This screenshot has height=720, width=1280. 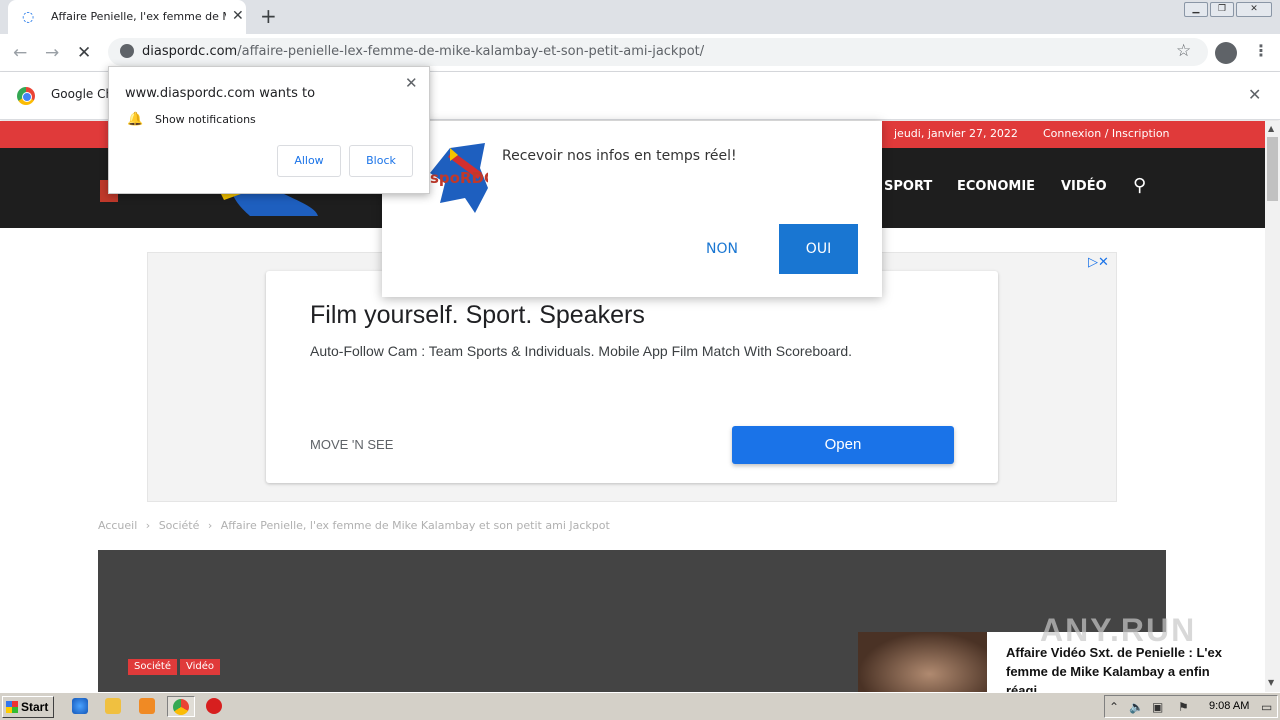 What do you see at coordinates (20, 53) in the screenshot?
I see `back-arrow-icon: ←` at bounding box center [20, 53].